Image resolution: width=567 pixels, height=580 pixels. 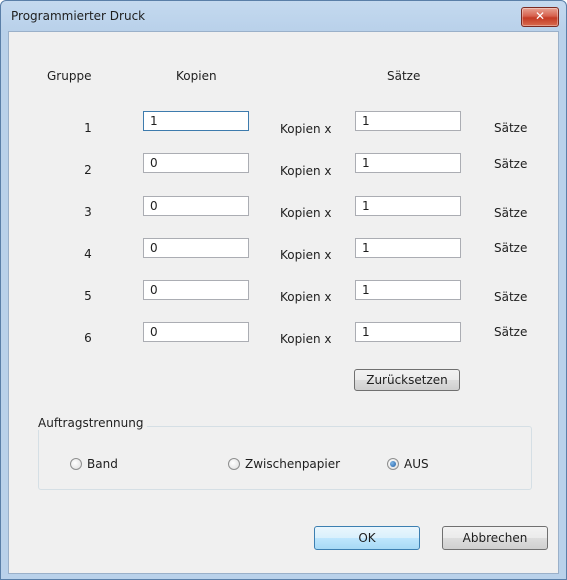 I want to click on radio-interleave-label: Zwischenpapier, so click(x=292, y=464).